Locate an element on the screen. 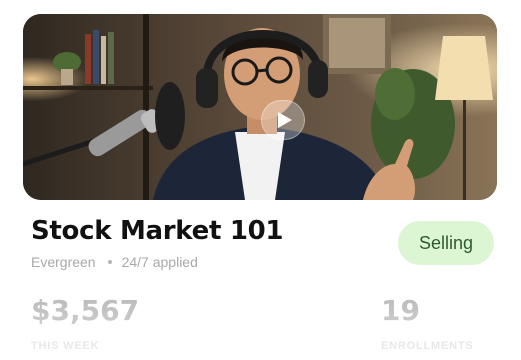 This screenshot has width=521, height=360. stat-enrollments-label: ENROLLMENTS is located at coordinates (427, 346).